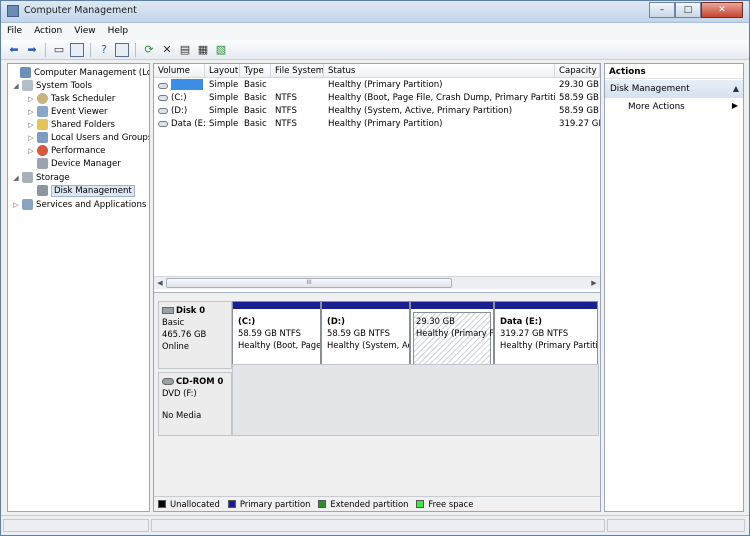 The height and width of the screenshot is (536, 750). What do you see at coordinates (309, 283) in the screenshot?
I see `scrollbar-thumb: III` at bounding box center [309, 283].